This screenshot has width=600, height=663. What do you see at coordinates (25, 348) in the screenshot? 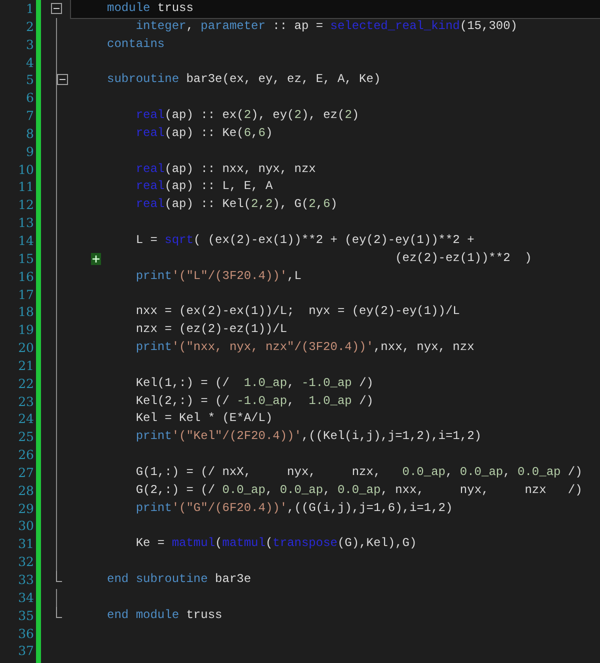
I see `line-number: 20` at bounding box center [25, 348].